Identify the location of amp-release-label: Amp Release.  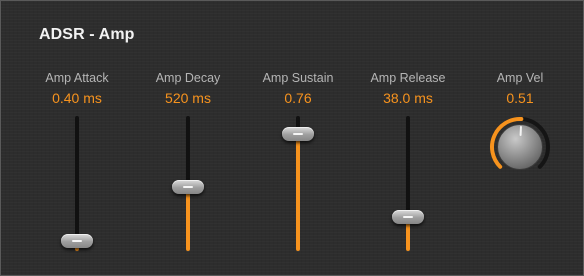
(408, 78).